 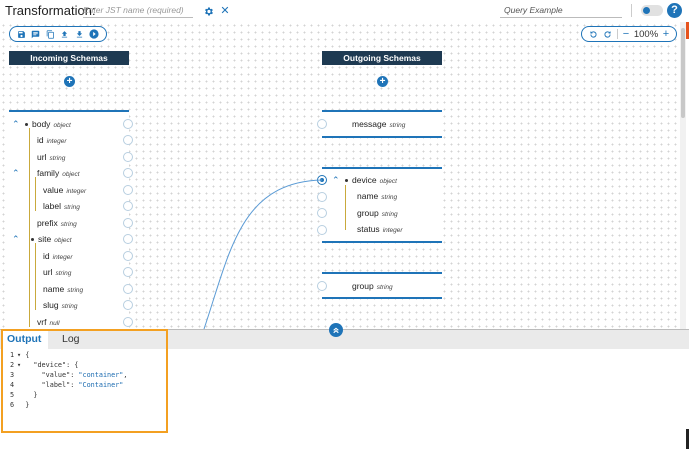 I want to click on incoming-row-site-url: url string, so click(x=57, y=272).